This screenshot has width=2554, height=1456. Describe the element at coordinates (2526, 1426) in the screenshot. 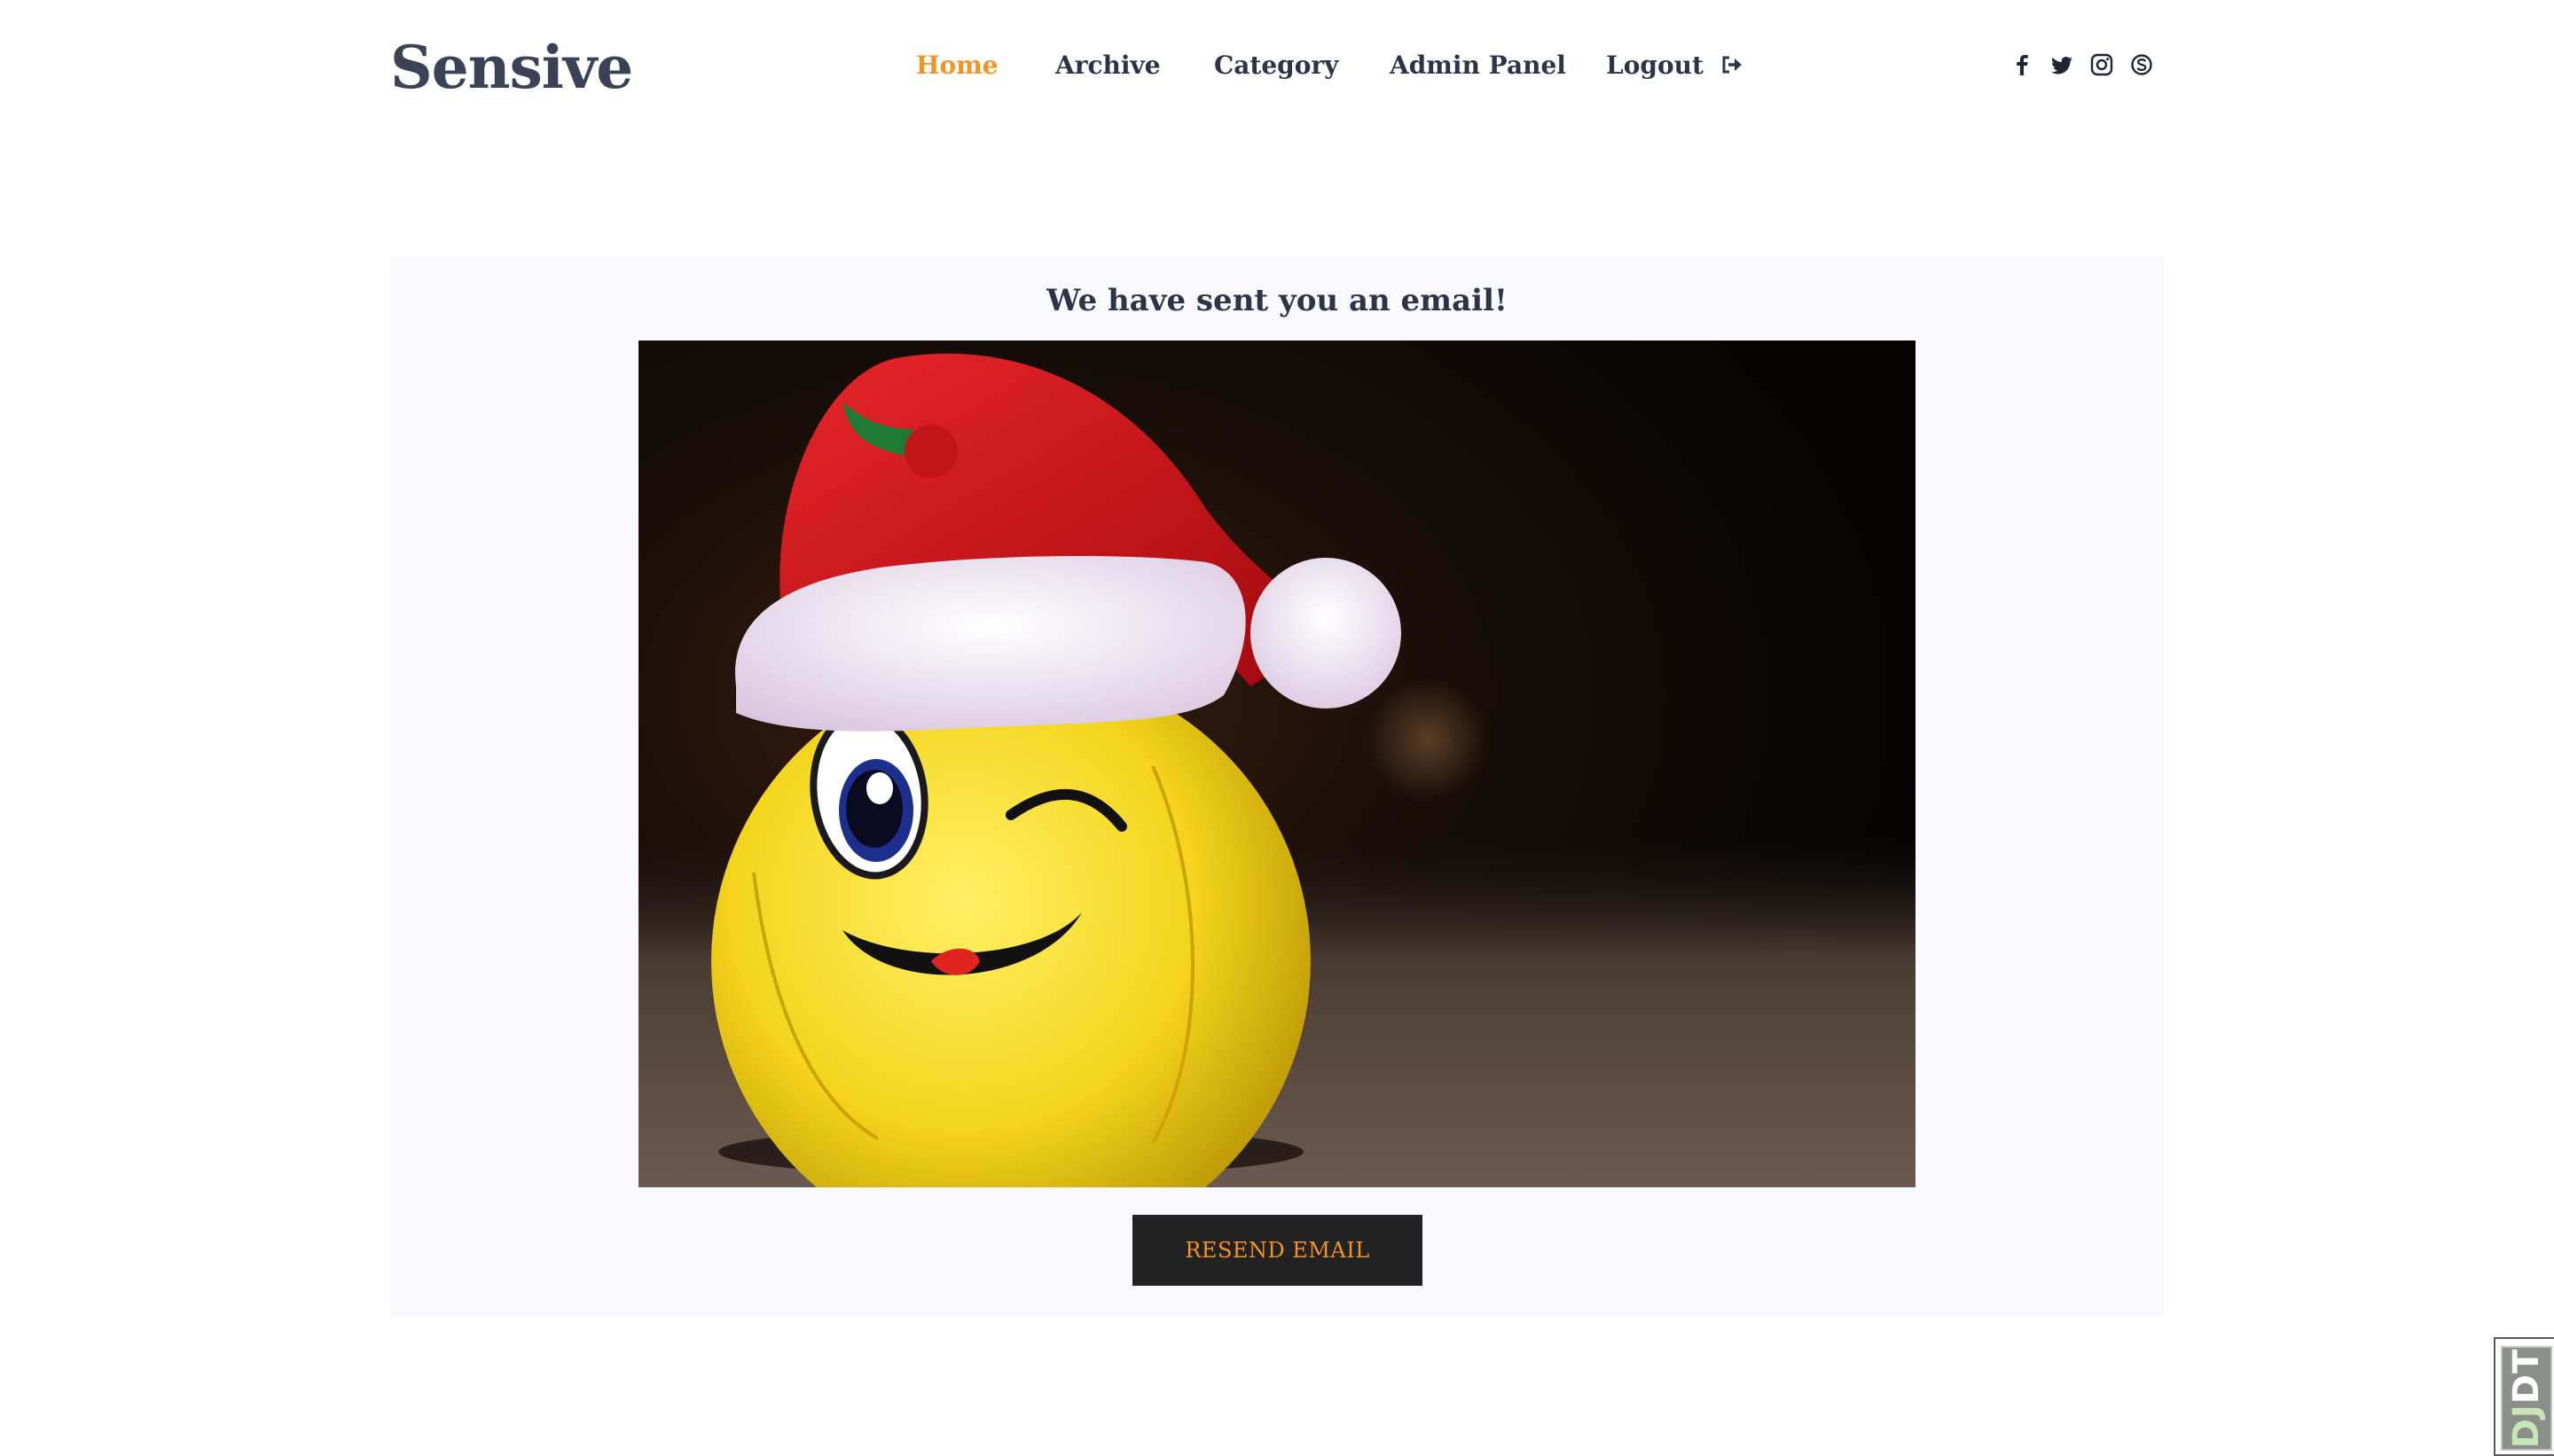

I see `debug-toolbar-label-dj: DJ` at that location.